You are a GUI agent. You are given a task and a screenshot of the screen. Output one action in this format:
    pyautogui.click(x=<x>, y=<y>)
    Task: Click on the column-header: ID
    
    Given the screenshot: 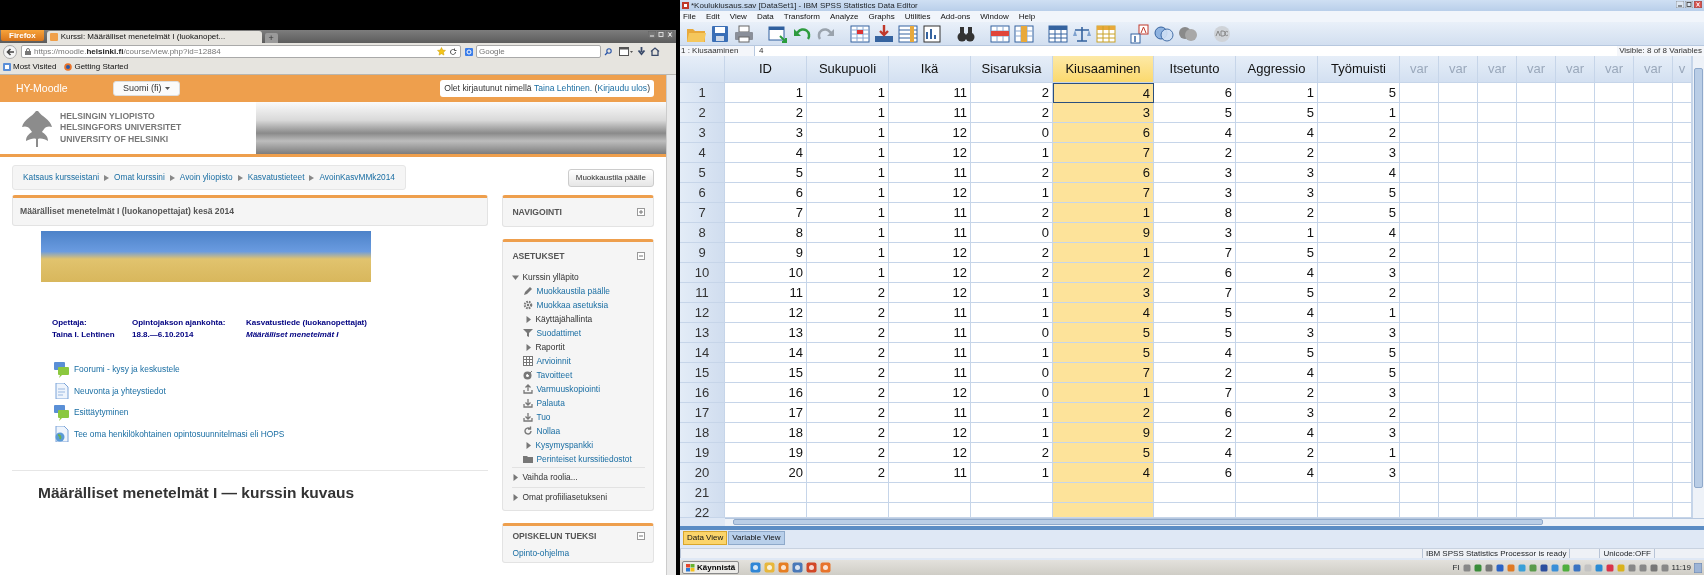 What is the action you would take?
    pyautogui.click(x=766, y=69)
    